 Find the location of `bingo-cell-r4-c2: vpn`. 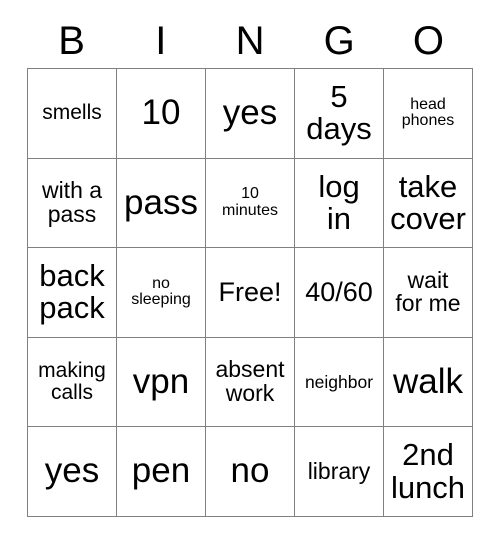

bingo-cell-r4-c2: vpn is located at coordinates (161, 382).